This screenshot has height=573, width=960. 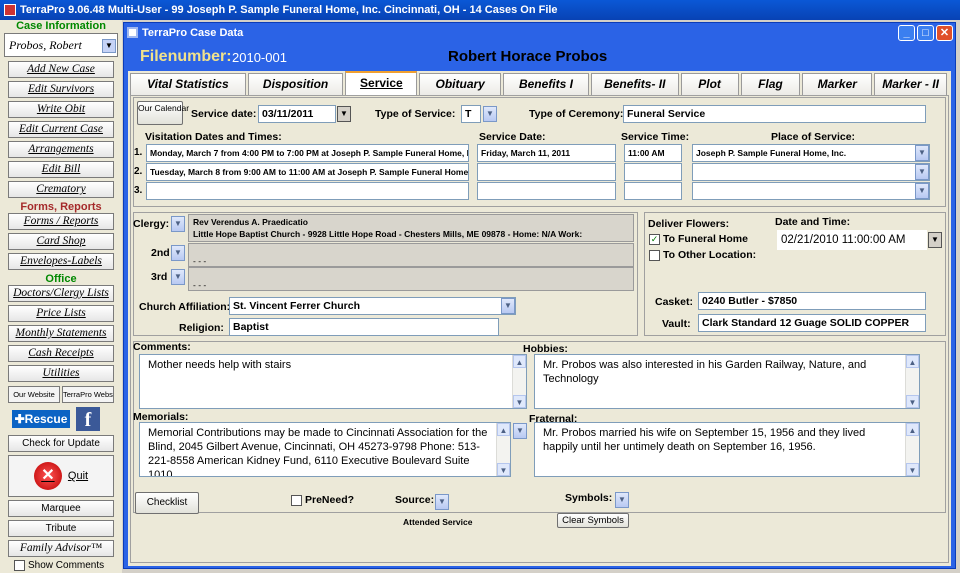 What do you see at coordinates (519, 381) in the screenshot?
I see `comments-scrollbar: ▲ ▼` at bounding box center [519, 381].